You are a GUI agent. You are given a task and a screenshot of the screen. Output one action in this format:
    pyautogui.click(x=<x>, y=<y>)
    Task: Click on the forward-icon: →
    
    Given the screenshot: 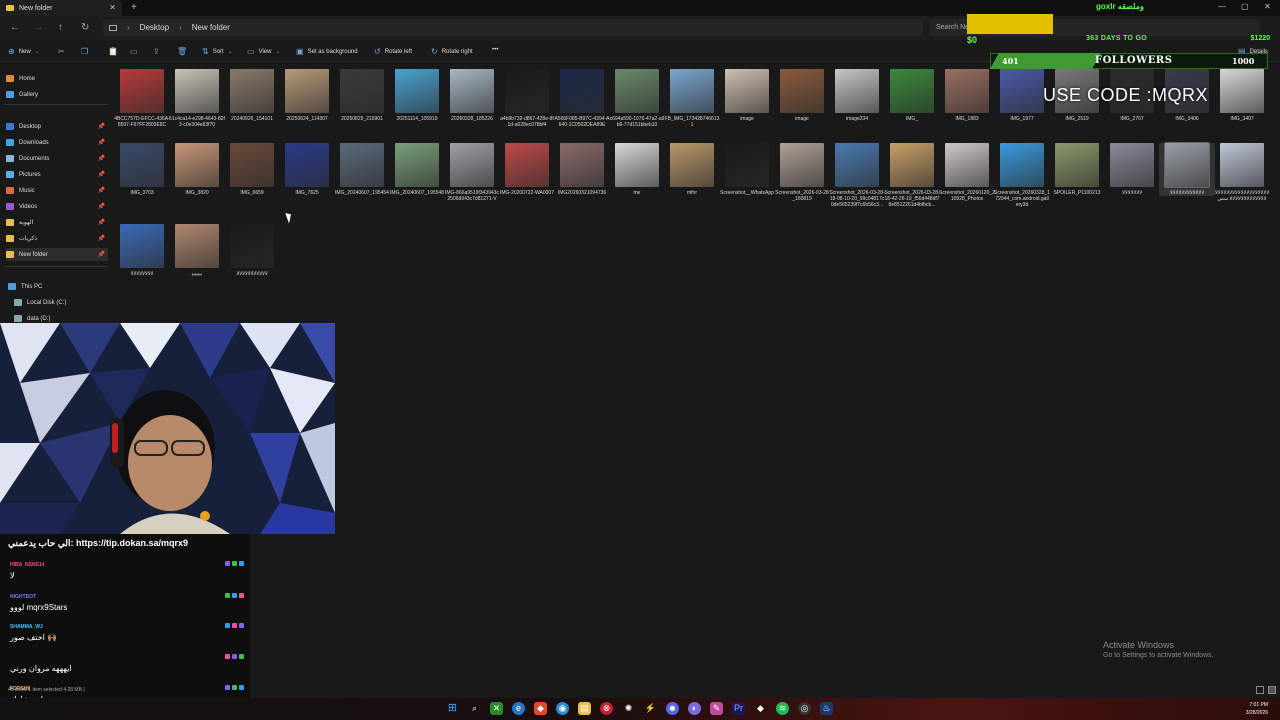 What is the action you would take?
    pyautogui.click(x=39, y=27)
    